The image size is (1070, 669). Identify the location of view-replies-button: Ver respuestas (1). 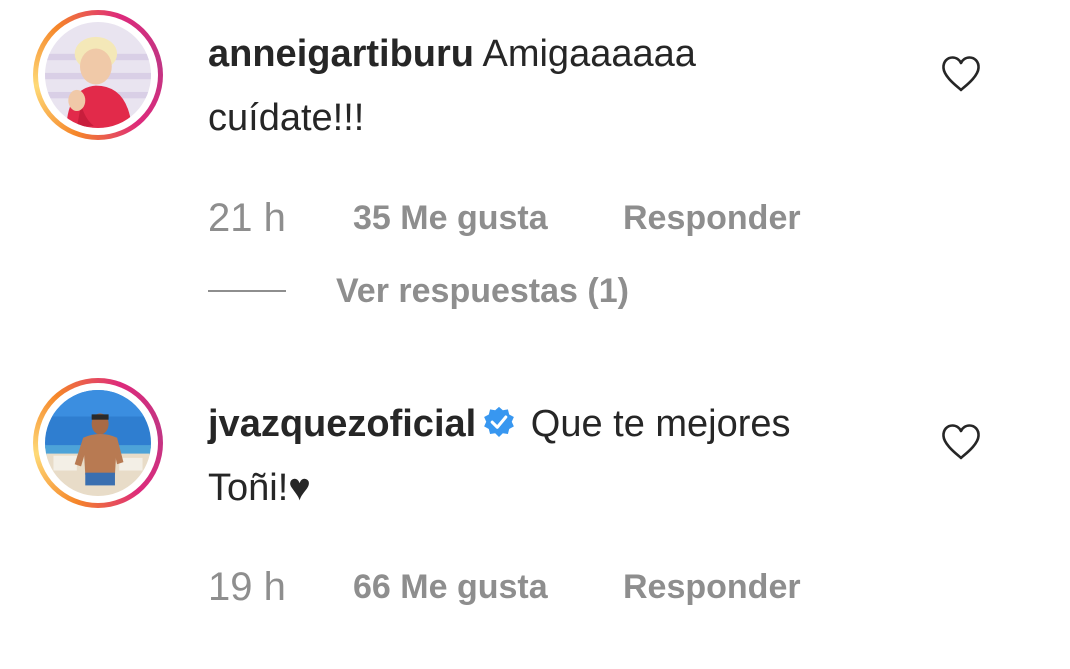
(418, 291).